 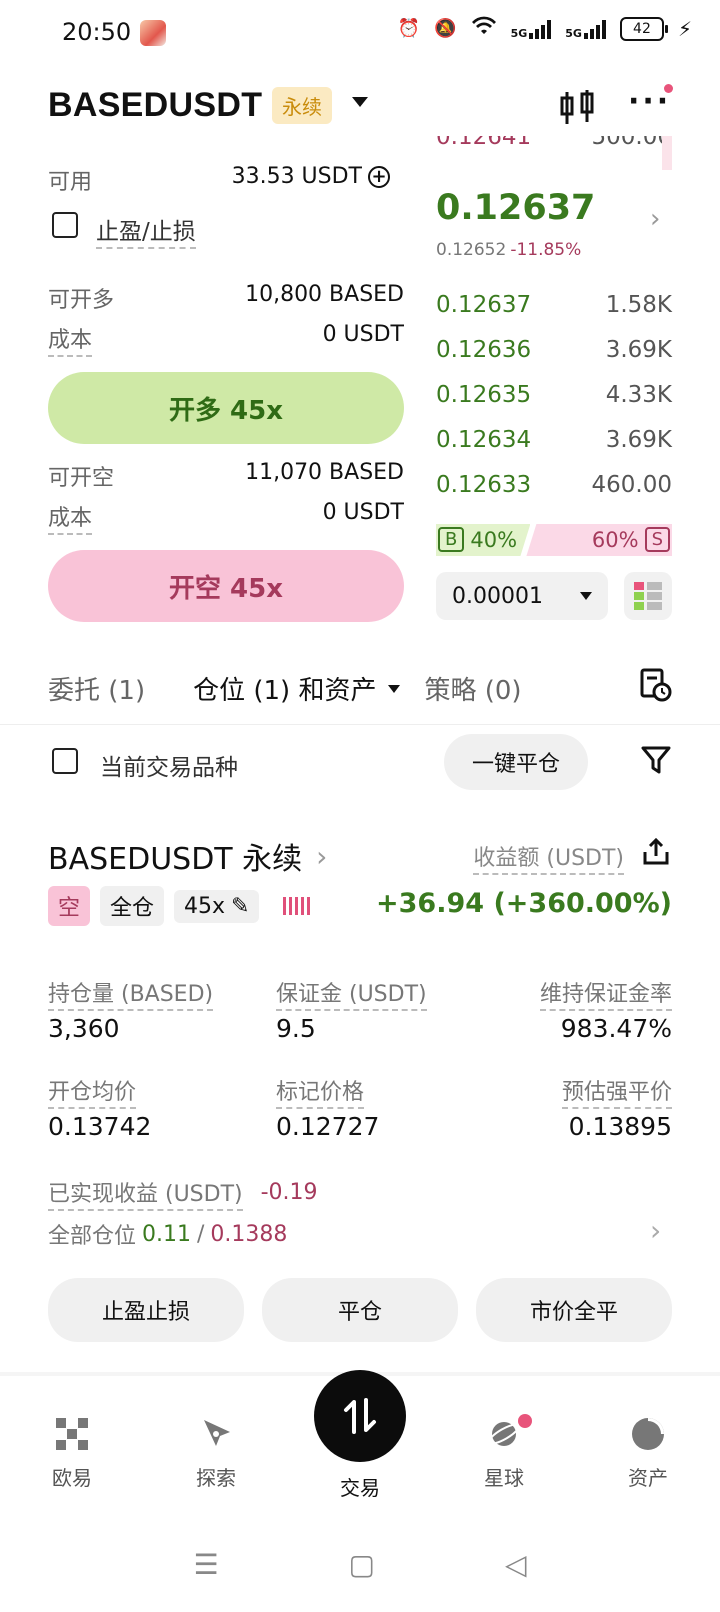 I want to click on signal-icon-1: 5G, so click(x=531, y=29).